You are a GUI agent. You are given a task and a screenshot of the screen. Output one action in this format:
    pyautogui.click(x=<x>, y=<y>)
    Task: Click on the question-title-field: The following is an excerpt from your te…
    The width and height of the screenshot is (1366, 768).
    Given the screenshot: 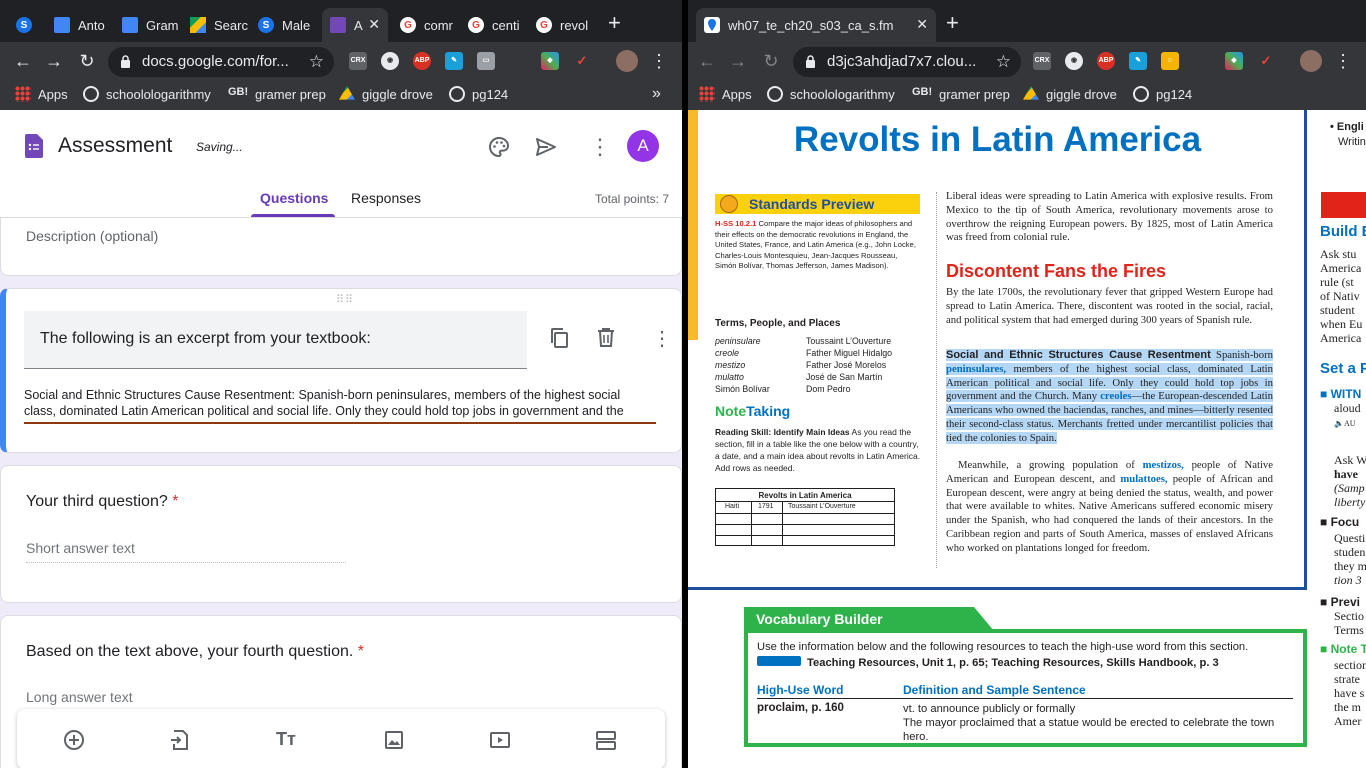 What is the action you would take?
    pyautogui.click(x=275, y=340)
    